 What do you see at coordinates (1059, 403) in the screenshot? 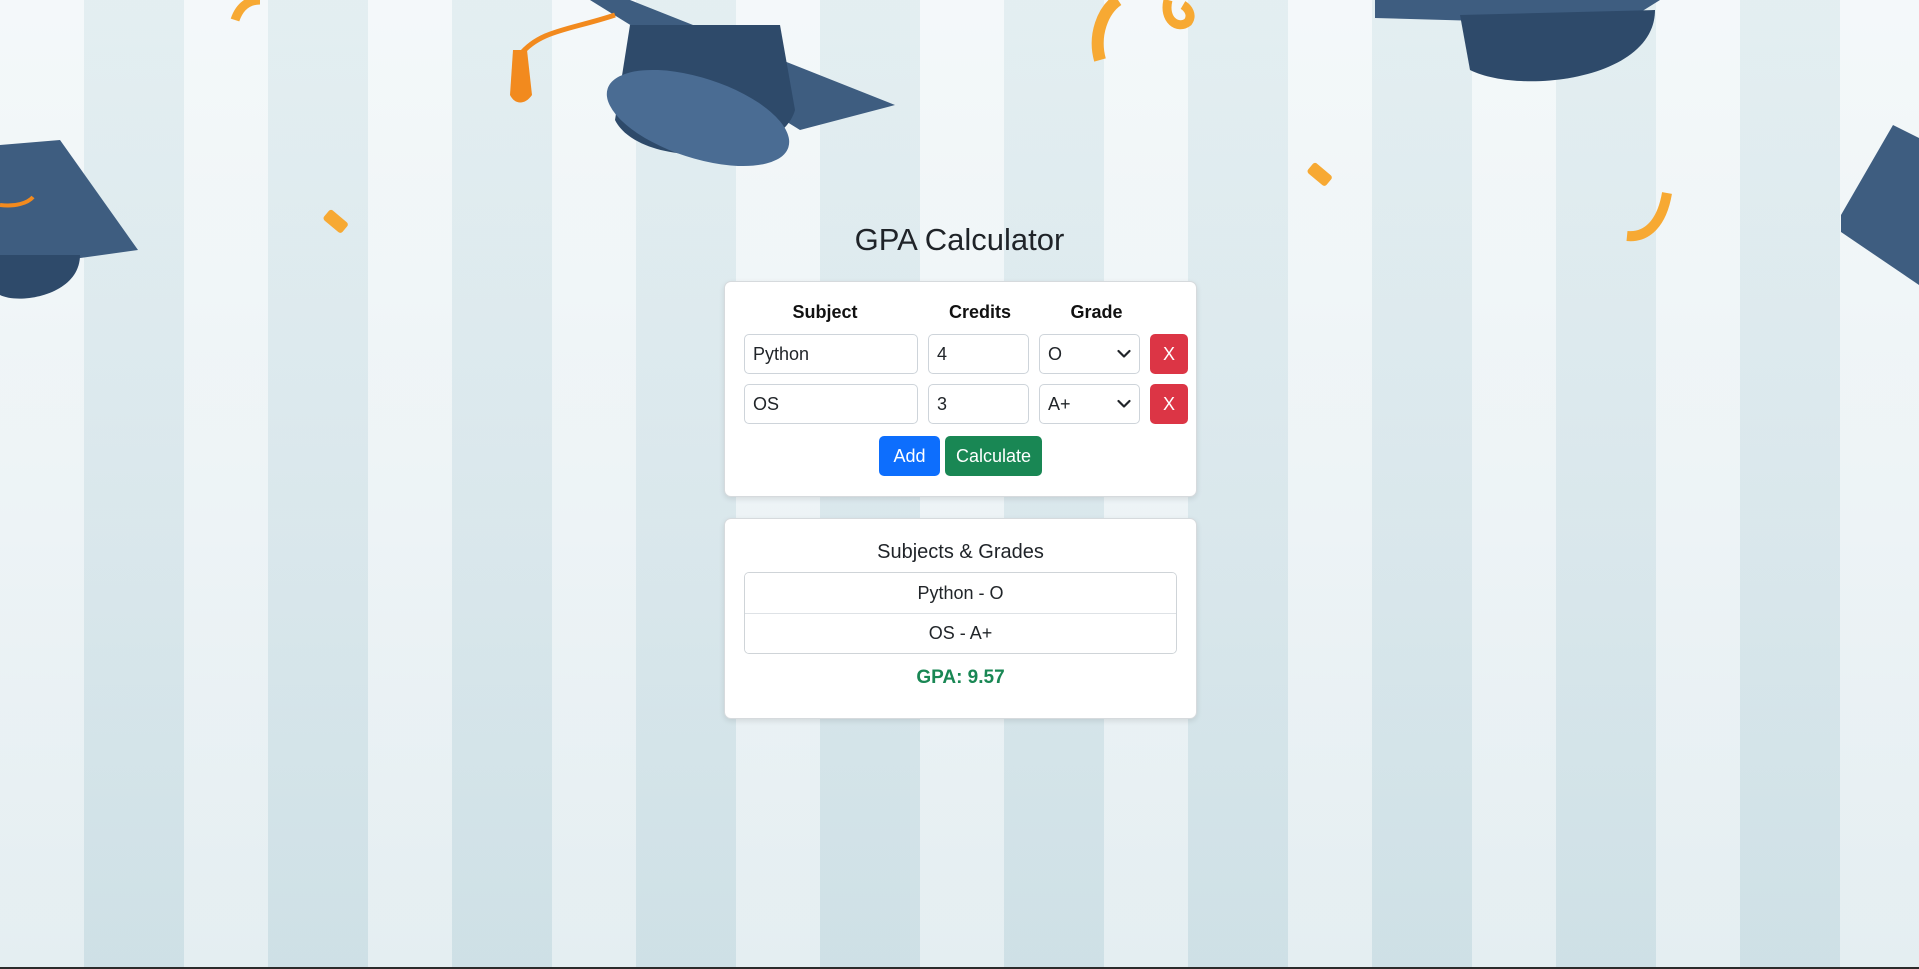
I see `grade-select-value: A+` at bounding box center [1059, 403].